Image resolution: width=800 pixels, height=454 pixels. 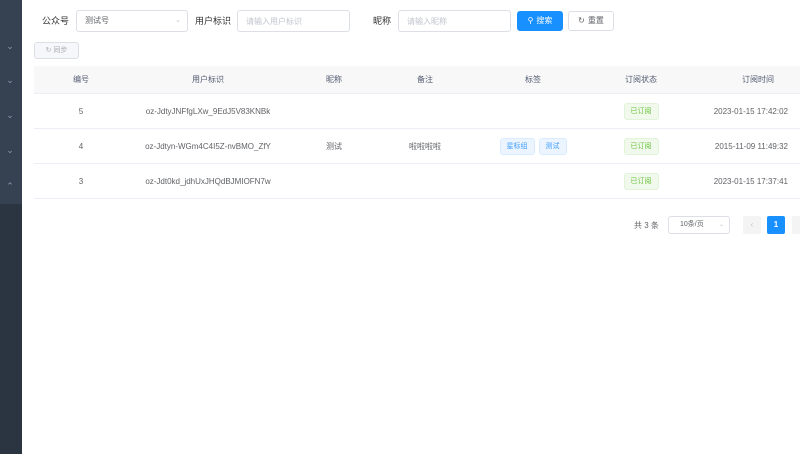 I want to click on cell-openid: oz-Jdt0kd_jdhUxJHQdBJMIOFN7w, so click(x=208, y=181).